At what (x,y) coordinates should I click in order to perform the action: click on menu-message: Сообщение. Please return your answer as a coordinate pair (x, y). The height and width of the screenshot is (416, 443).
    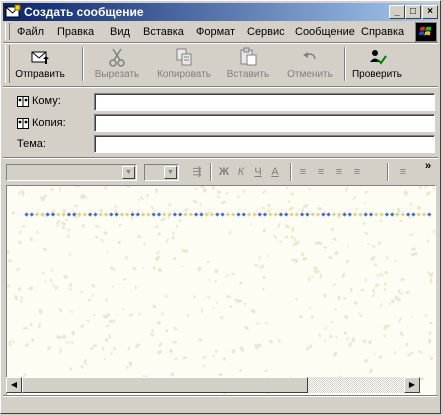
    Looking at the image, I should click on (325, 32).